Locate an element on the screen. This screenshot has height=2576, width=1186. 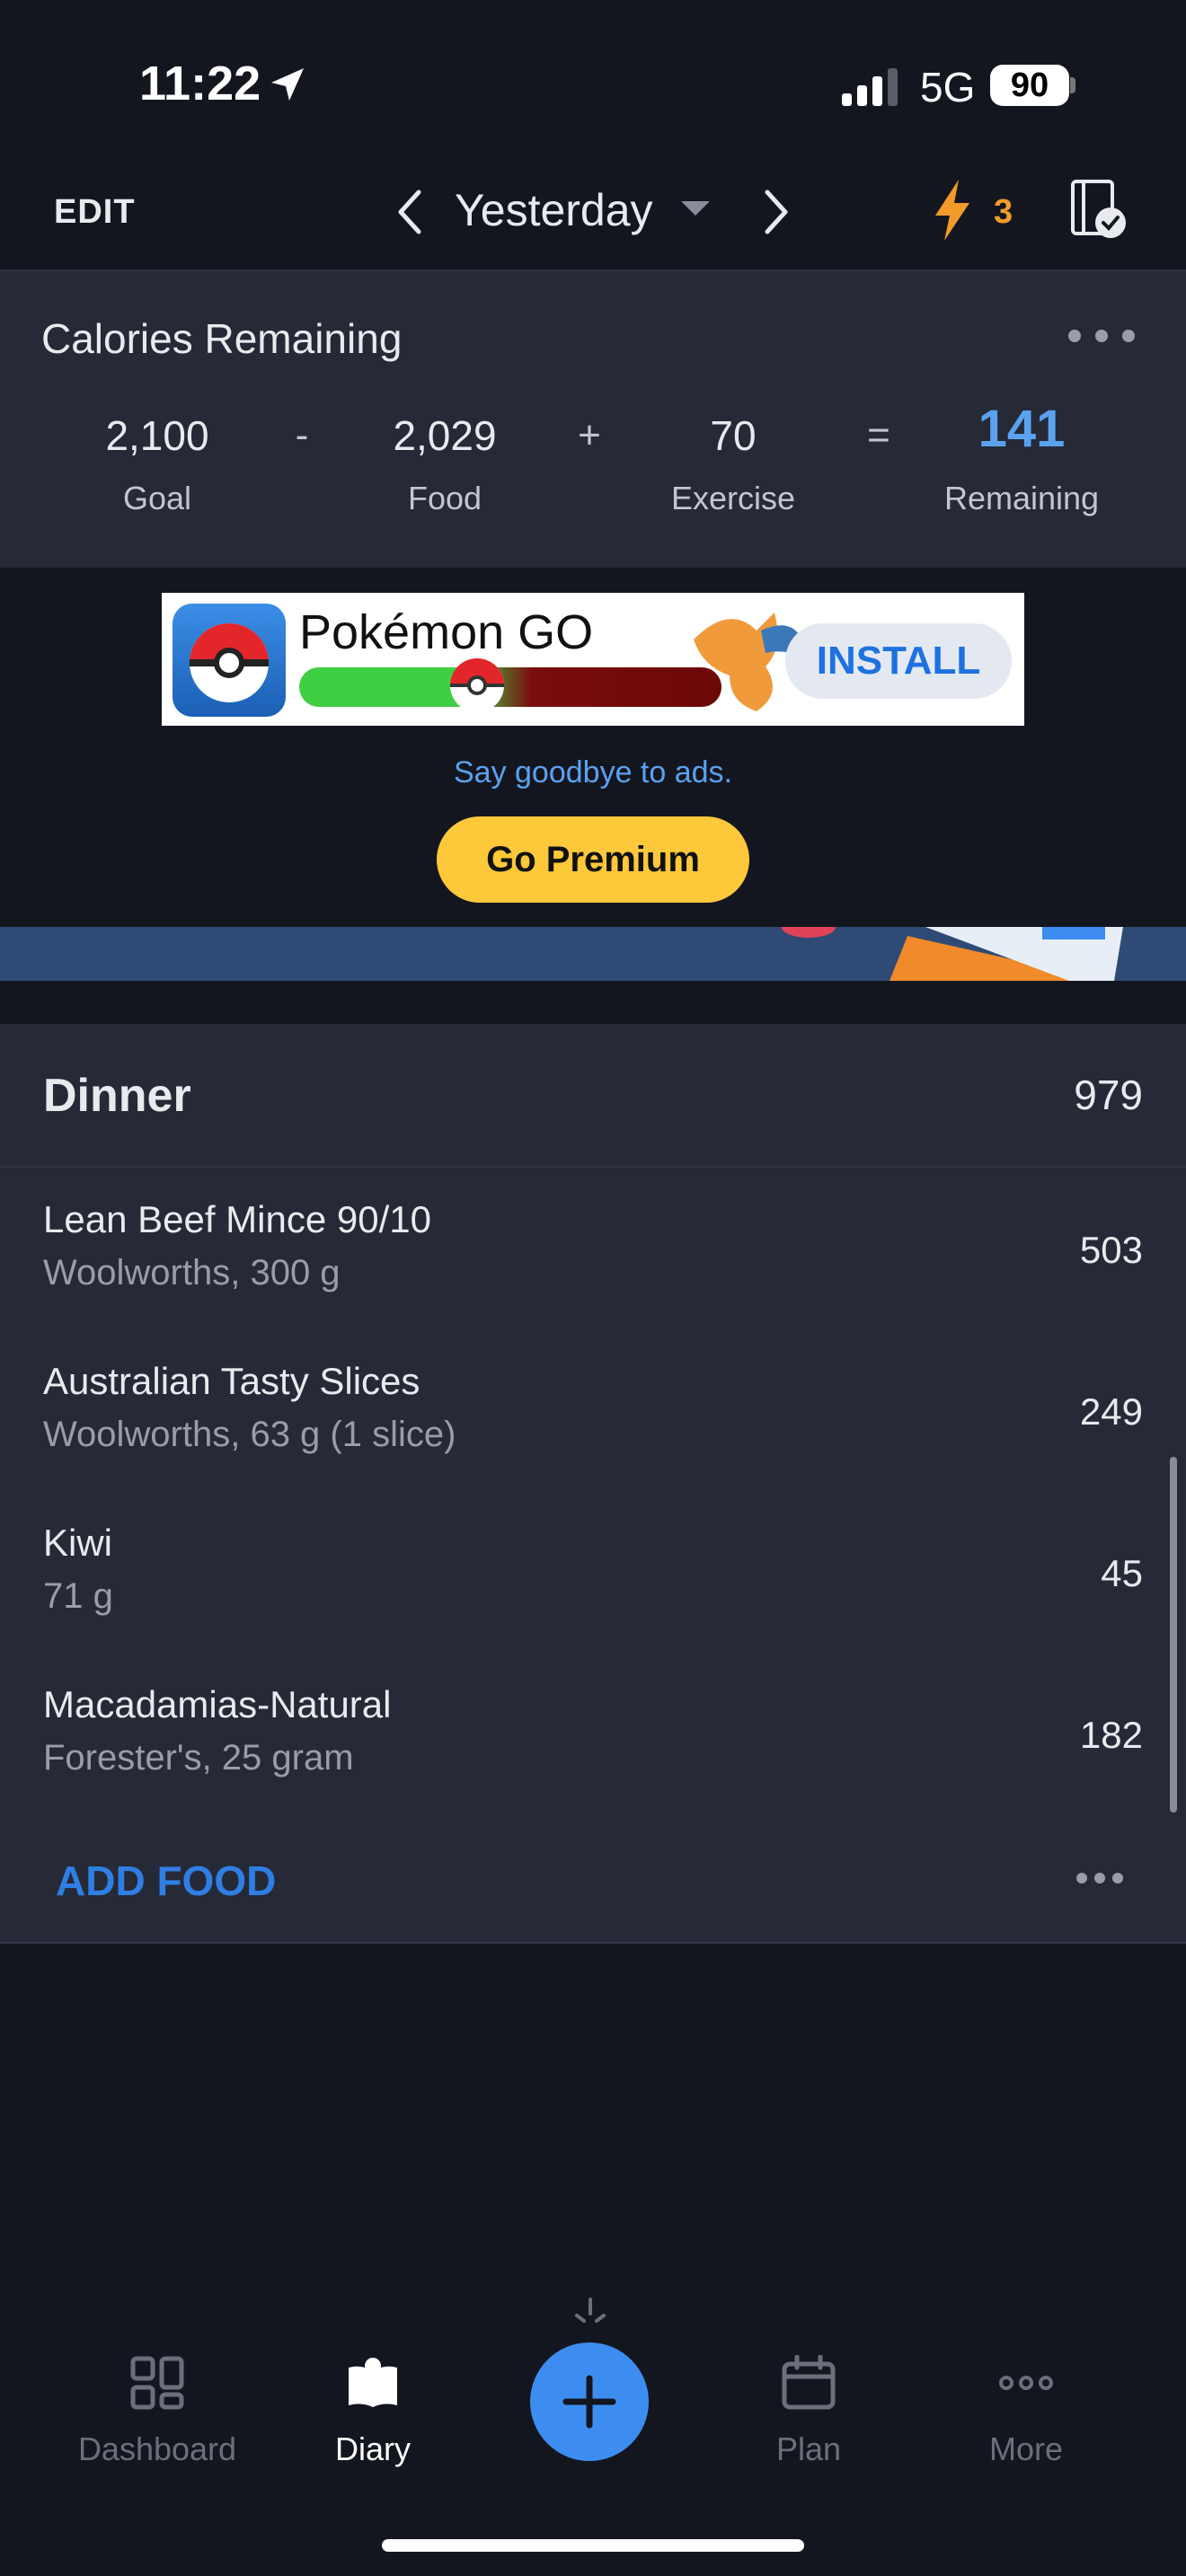
home-indicator is located at coordinates (593, 2545).